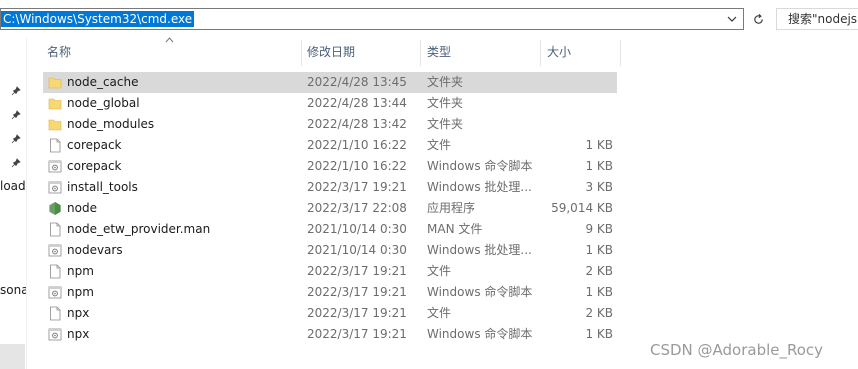  What do you see at coordinates (817, 19) in the screenshot?
I see `search-input: 搜索"nodejs"` at bounding box center [817, 19].